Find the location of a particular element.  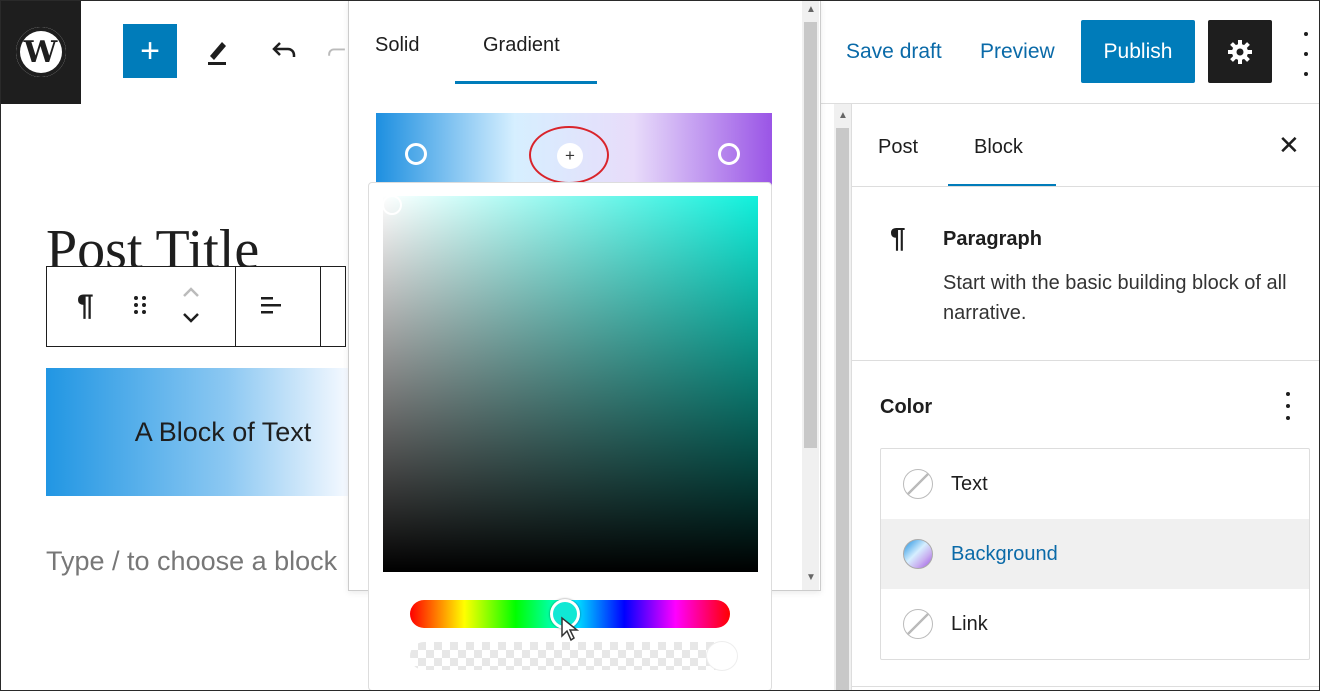

gradient-swatch-icon is located at coordinates (918, 554).